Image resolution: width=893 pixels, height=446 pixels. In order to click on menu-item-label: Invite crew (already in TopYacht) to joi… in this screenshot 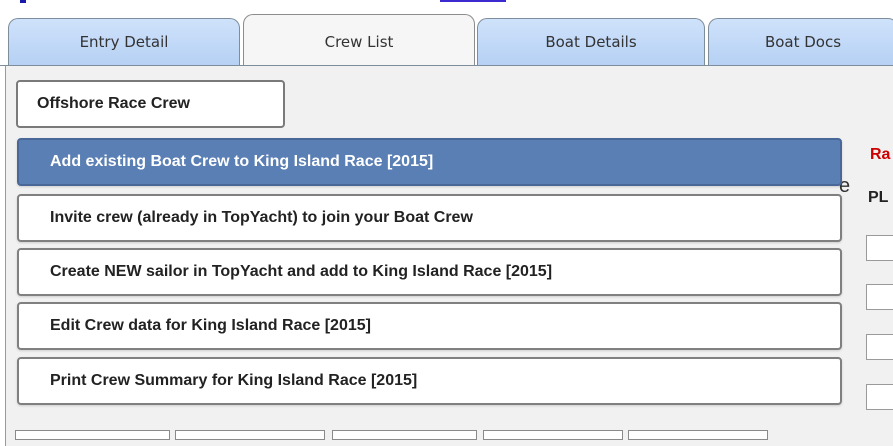, I will do `click(261, 217)`.